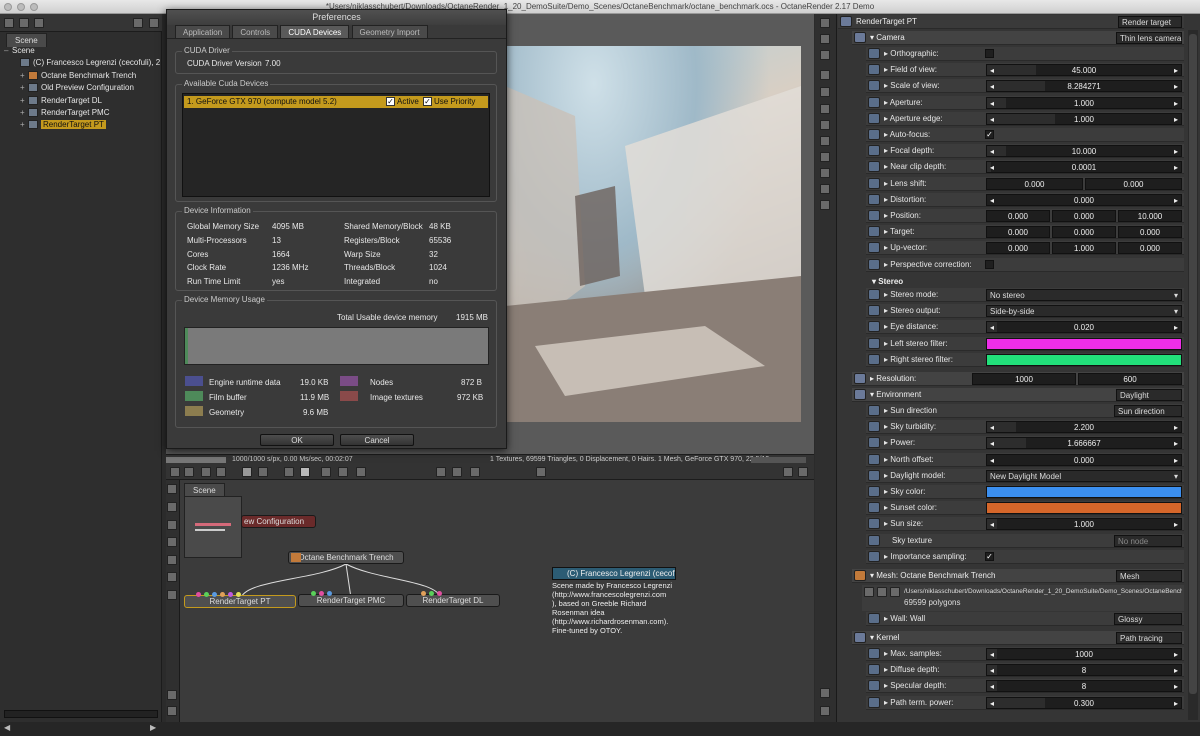 The width and height of the screenshot is (1200, 736). I want to click on lock-icon, so click(326, 472).